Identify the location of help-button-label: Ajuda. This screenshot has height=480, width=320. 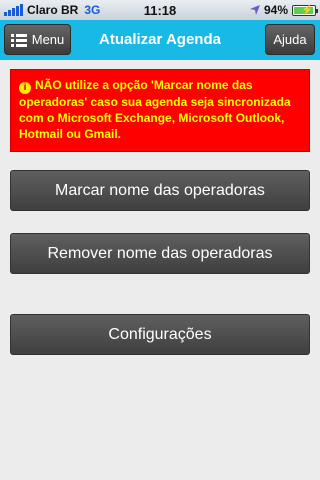
(290, 39).